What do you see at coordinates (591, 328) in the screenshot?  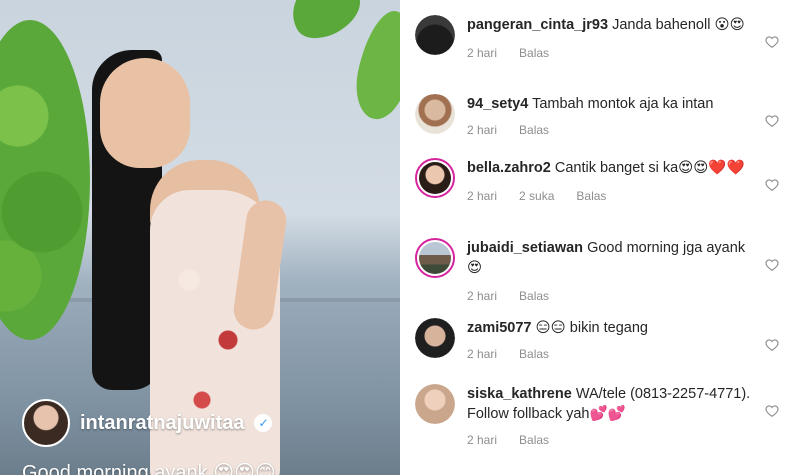 I see `comment-text: 😑😑 bikin tegang` at bounding box center [591, 328].